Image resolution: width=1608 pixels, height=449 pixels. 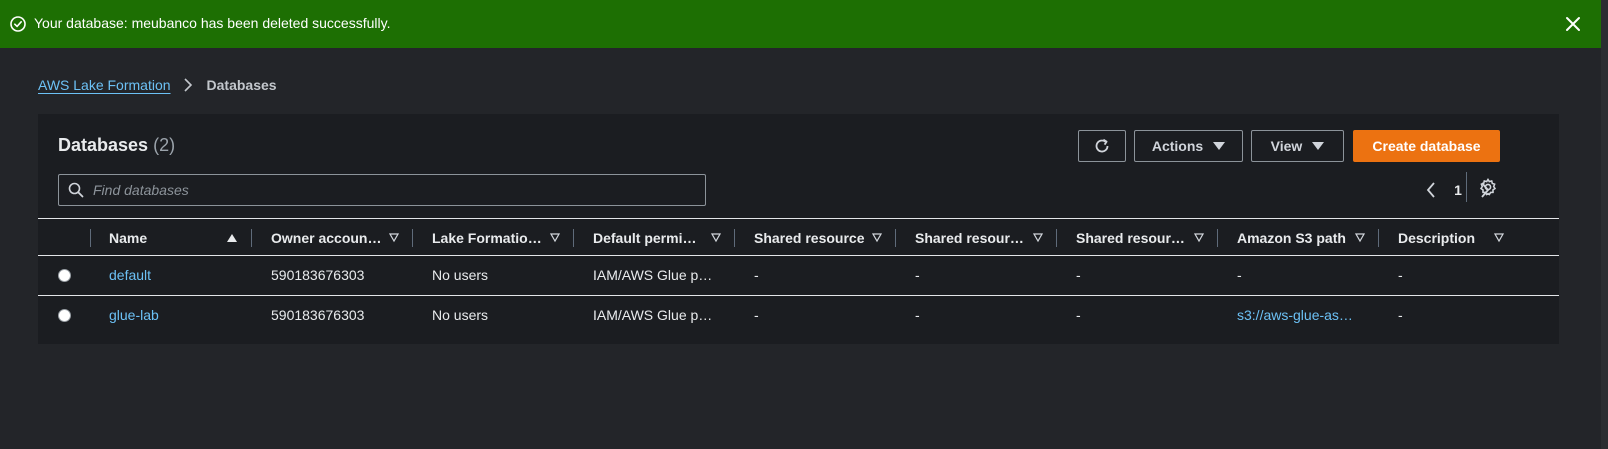 I want to click on chevron-right-icon, so click(x=187, y=85).